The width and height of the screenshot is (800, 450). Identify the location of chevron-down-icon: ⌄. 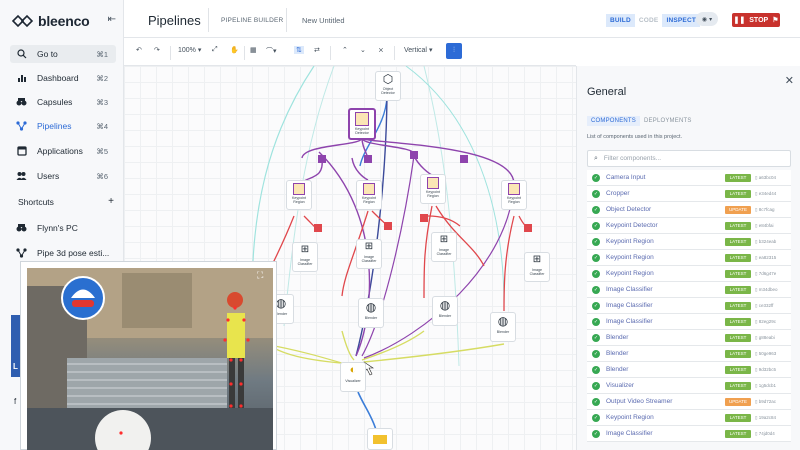
(363, 50).